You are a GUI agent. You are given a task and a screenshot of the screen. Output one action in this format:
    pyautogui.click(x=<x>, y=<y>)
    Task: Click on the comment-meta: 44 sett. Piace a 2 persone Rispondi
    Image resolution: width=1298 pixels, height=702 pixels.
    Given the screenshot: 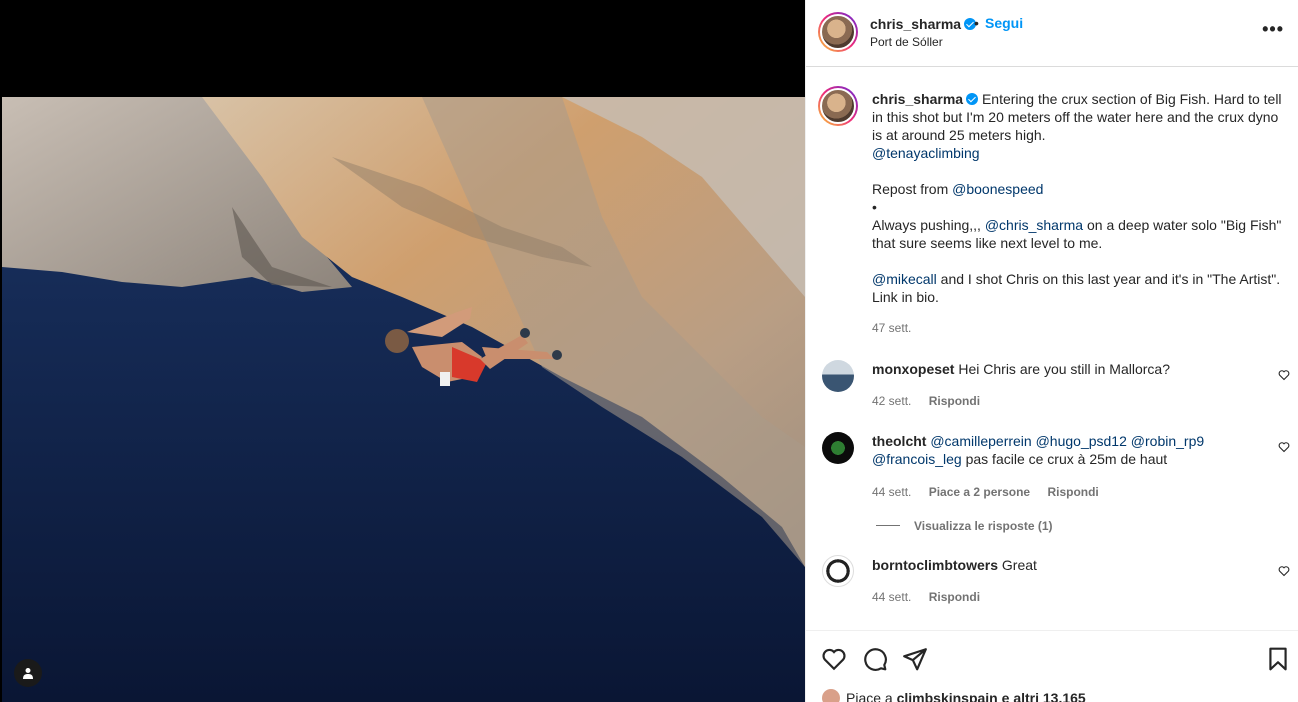 What is the action you would take?
    pyautogui.click(x=992, y=492)
    